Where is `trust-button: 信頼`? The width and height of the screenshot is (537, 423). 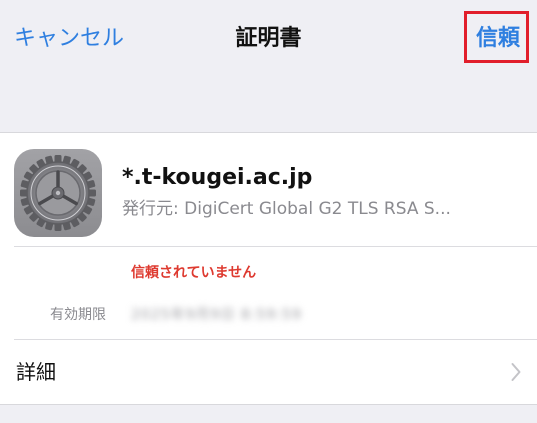 trust-button: 信頼 is located at coordinates (498, 39).